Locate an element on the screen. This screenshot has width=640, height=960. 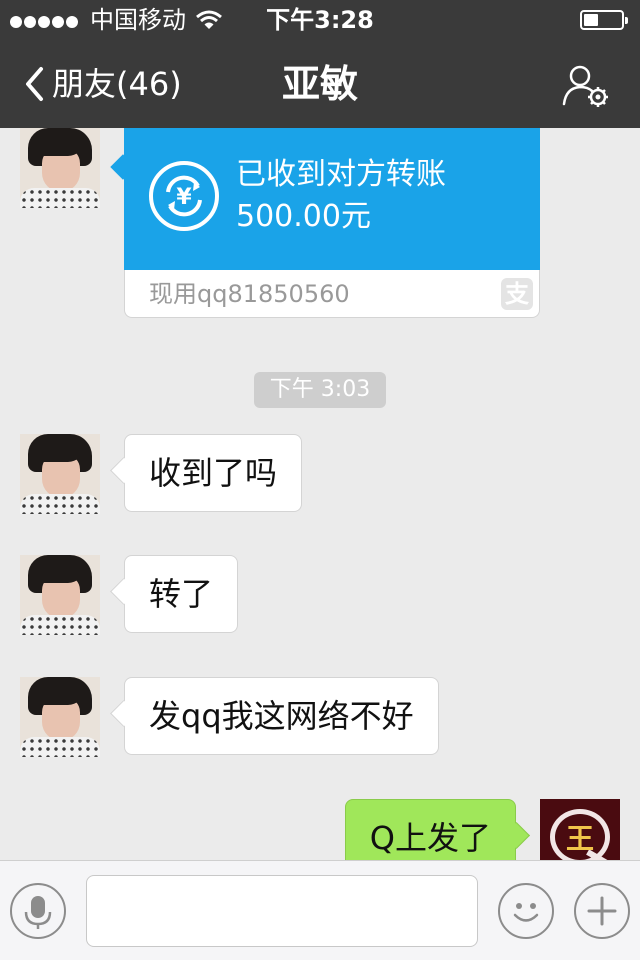
my-message-bubble: Q上发了 is located at coordinates (430, 829).